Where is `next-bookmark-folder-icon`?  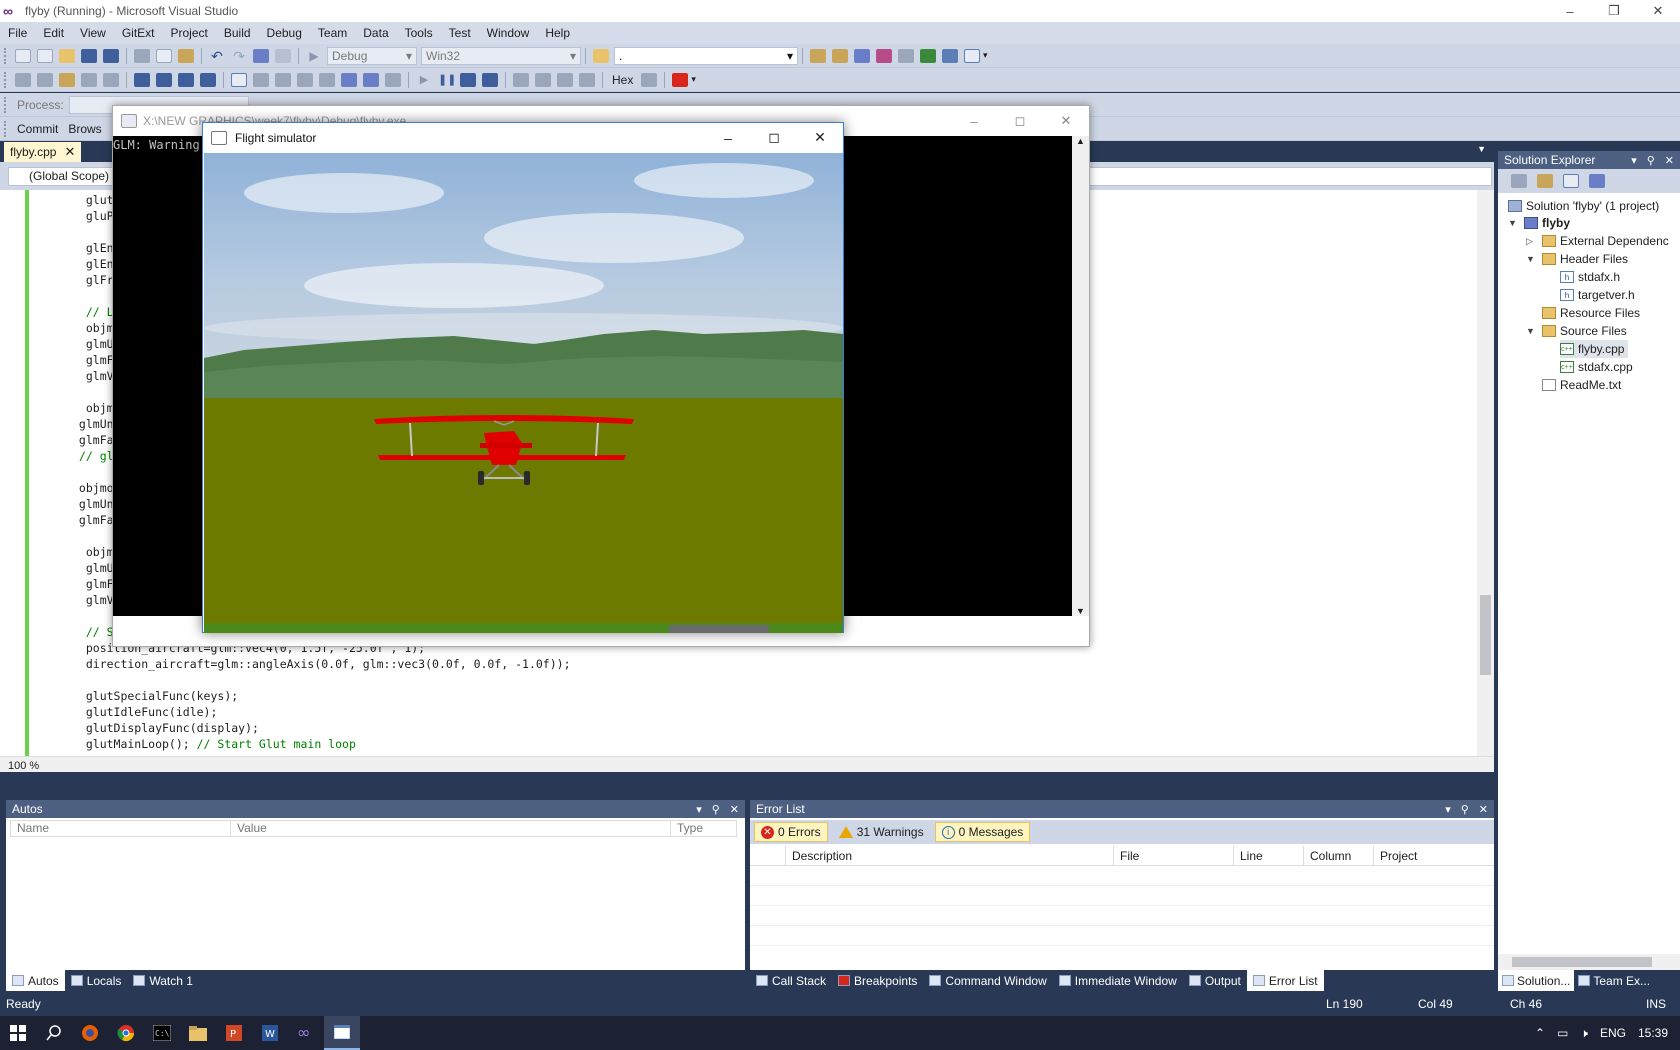
next-bookmark-folder-icon is located at coordinates (327, 79).